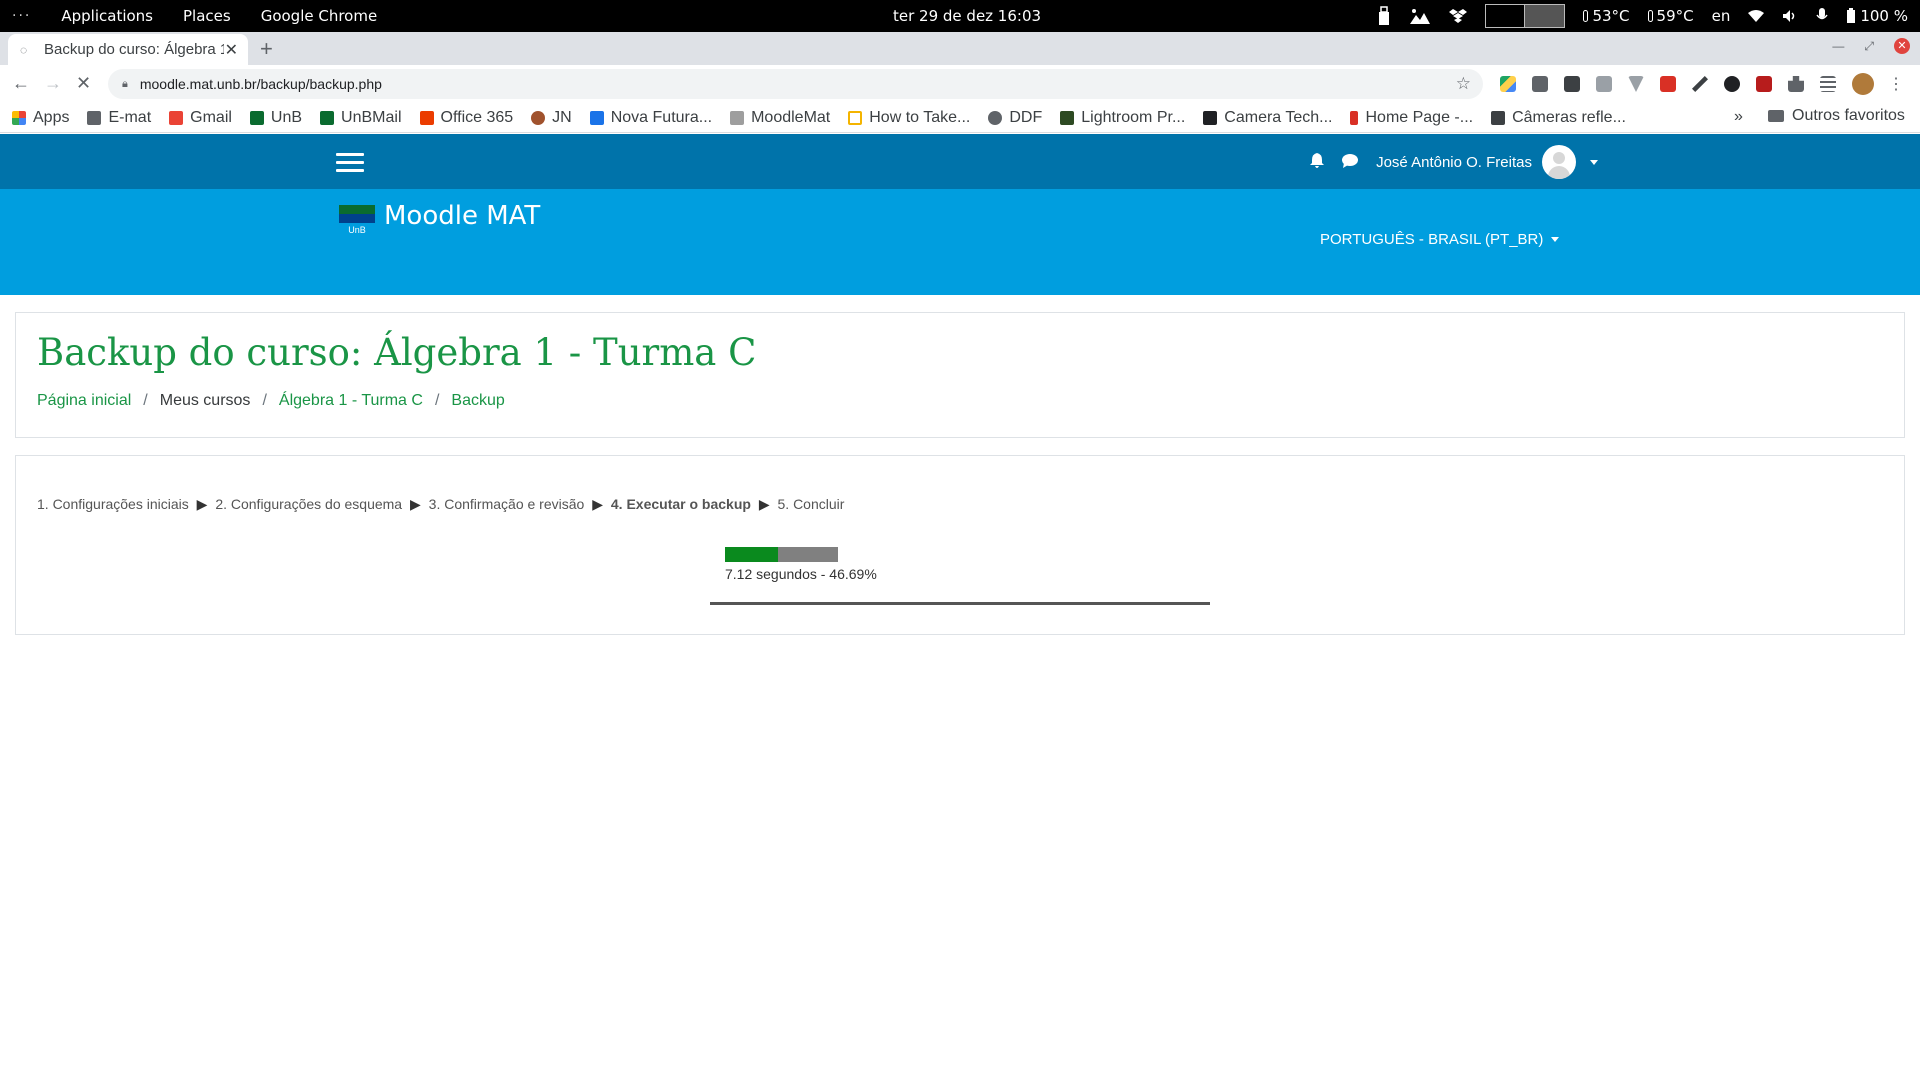  What do you see at coordinates (596, 117) in the screenshot?
I see `nova-futura-icon` at bounding box center [596, 117].